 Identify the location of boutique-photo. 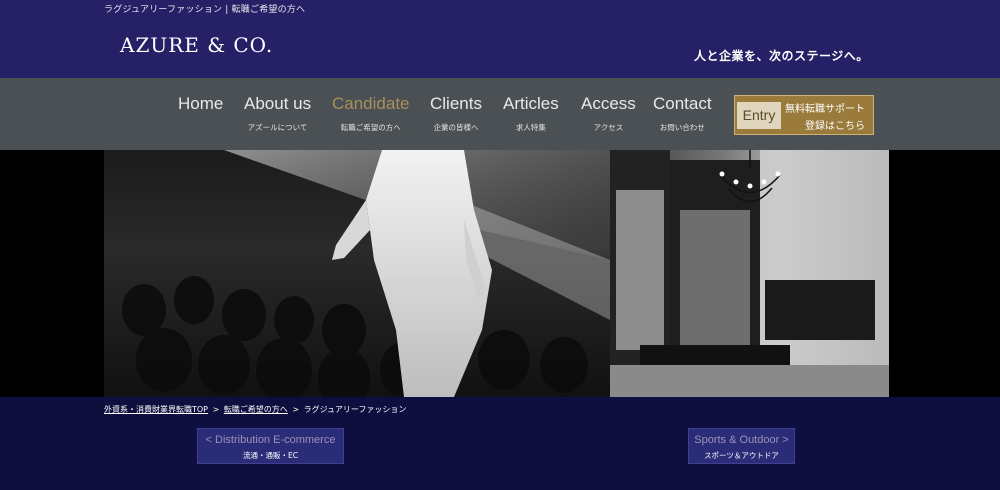
(749, 273).